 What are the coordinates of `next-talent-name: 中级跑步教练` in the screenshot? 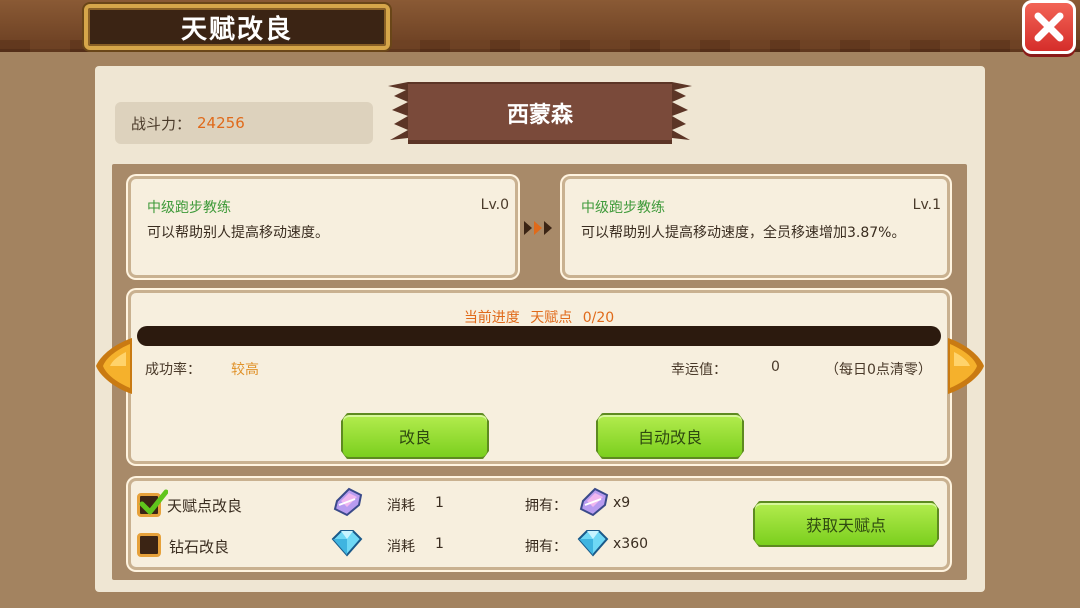 It's located at (623, 208).